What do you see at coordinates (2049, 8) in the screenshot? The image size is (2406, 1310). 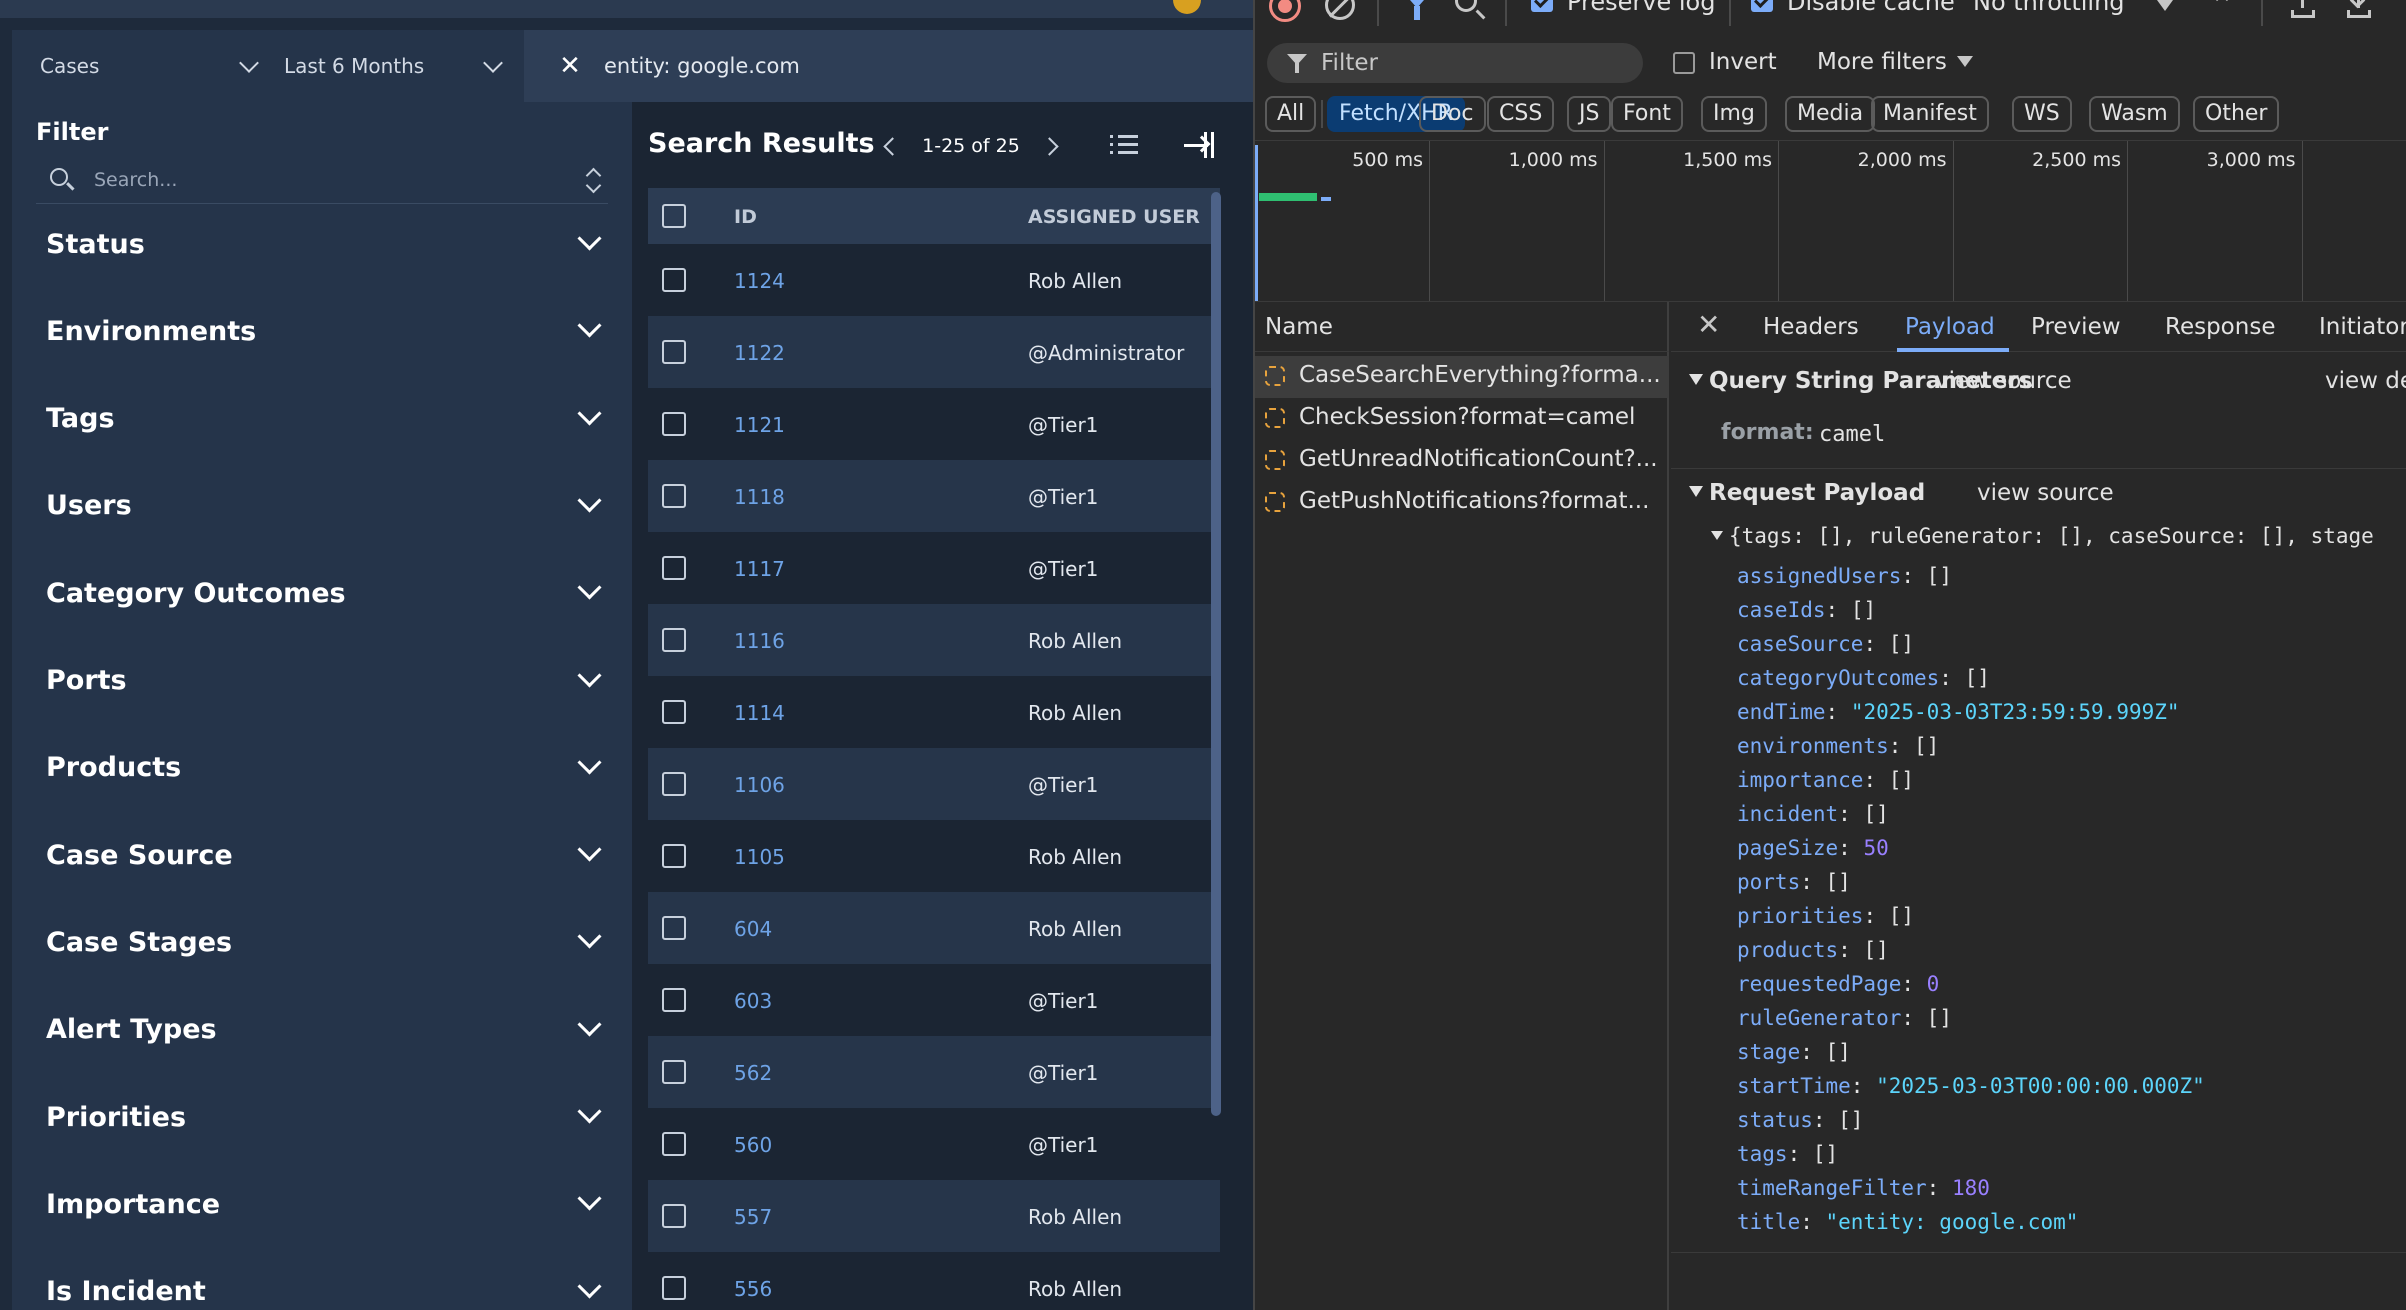 I see `throttling-select: No throttling` at bounding box center [2049, 8].